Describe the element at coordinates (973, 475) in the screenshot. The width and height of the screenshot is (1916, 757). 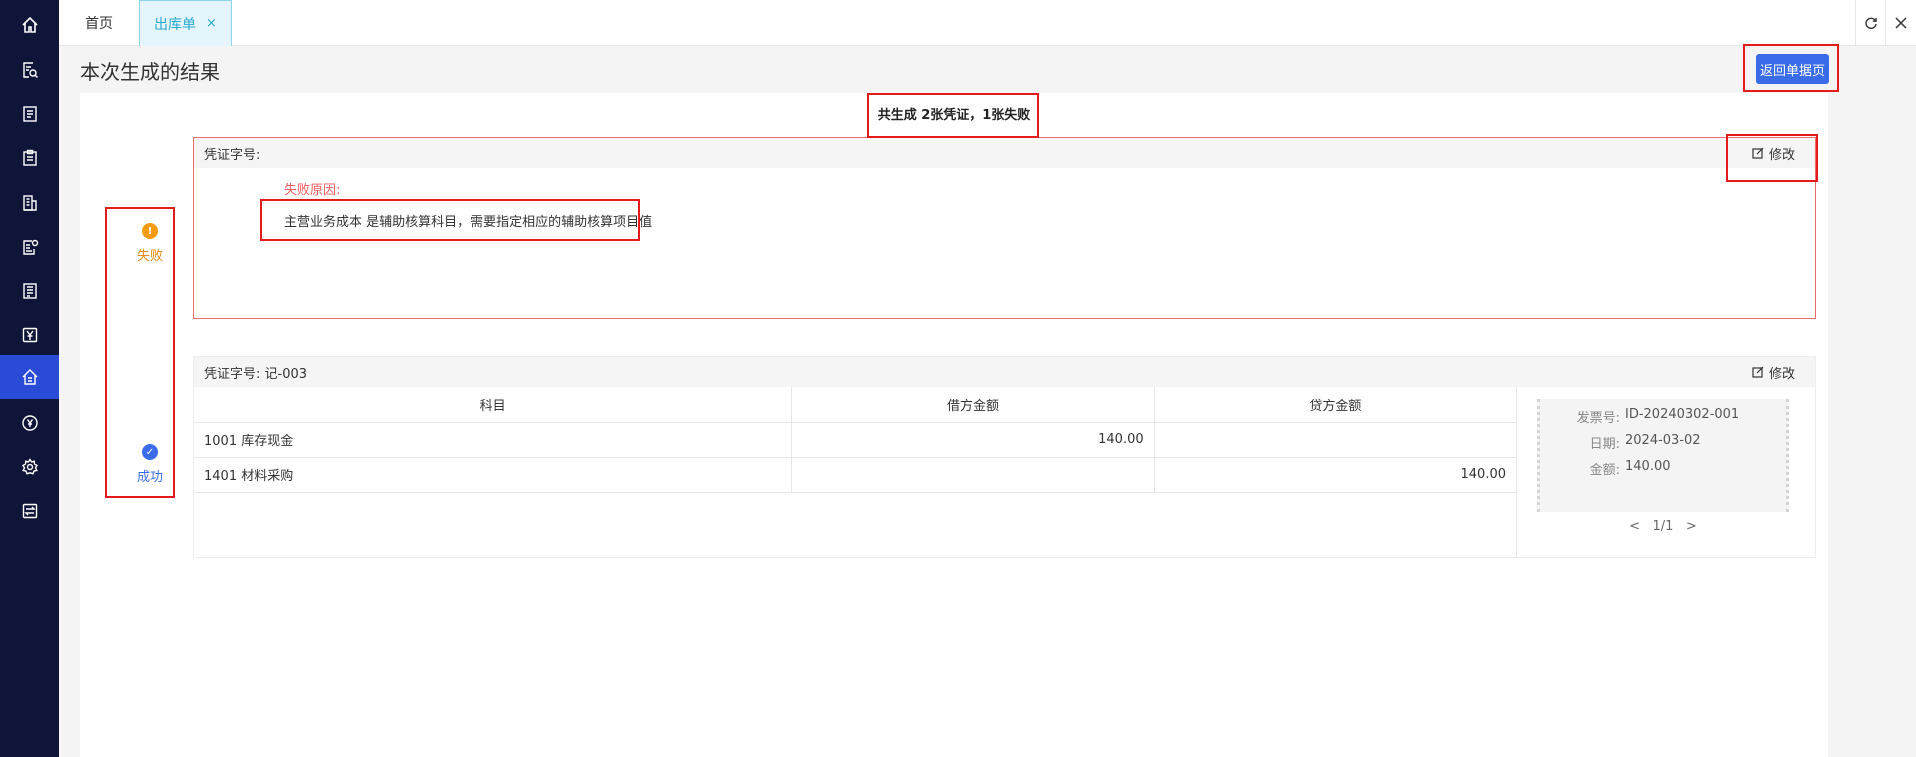
I see `cell-debit` at that location.